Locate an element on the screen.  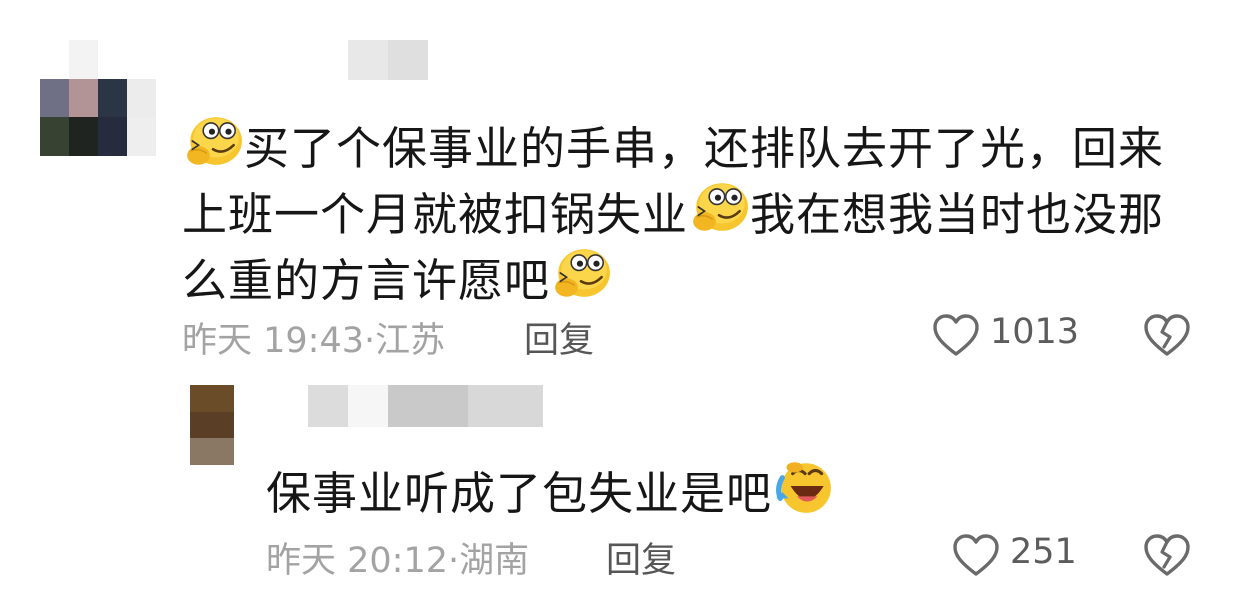
comment-text-line: 么重的方言许愿吧 is located at coordinates (397, 278).